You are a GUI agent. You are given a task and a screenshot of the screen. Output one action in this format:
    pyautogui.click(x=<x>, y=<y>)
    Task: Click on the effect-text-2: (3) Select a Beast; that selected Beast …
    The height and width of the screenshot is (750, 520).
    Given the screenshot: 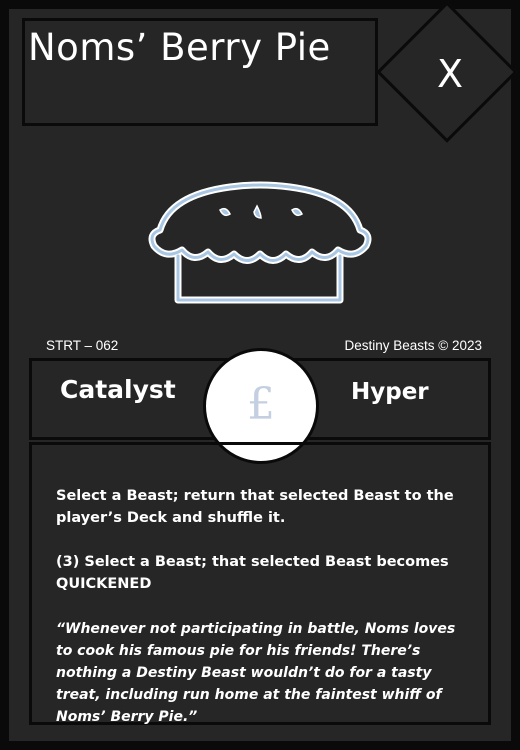 What is the action you would take?
    pyautogui.click(x=252, y=573)
    